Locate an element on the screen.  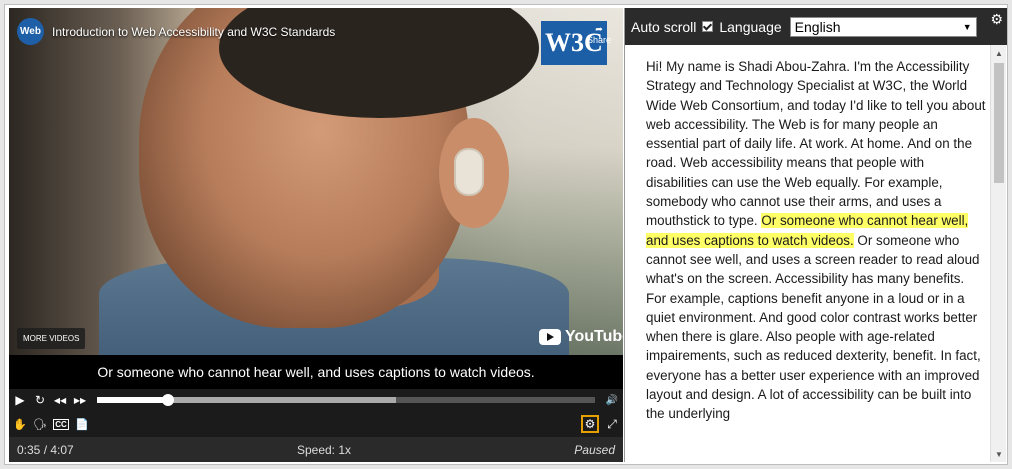
youtube-label: YouTube is located at coordinates (594, 336).